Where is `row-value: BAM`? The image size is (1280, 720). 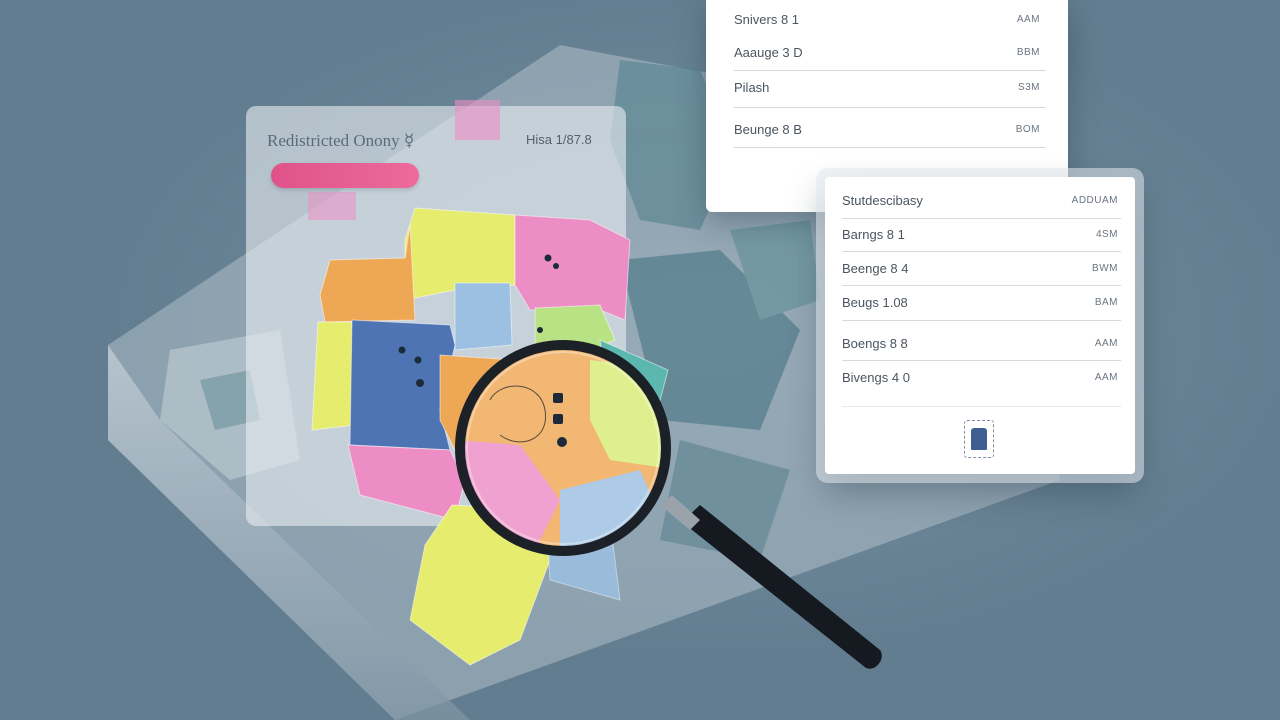 row-value: BAM is located at coordinates (1106, 302).